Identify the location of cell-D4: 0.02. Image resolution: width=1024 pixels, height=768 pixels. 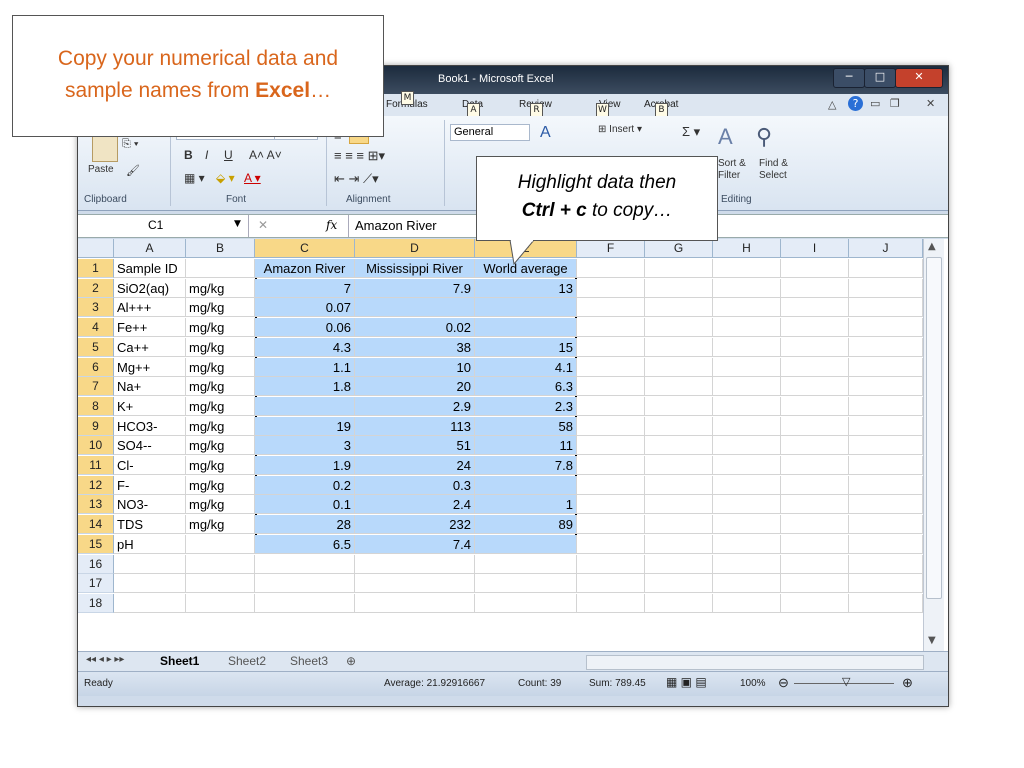
(415, 328).